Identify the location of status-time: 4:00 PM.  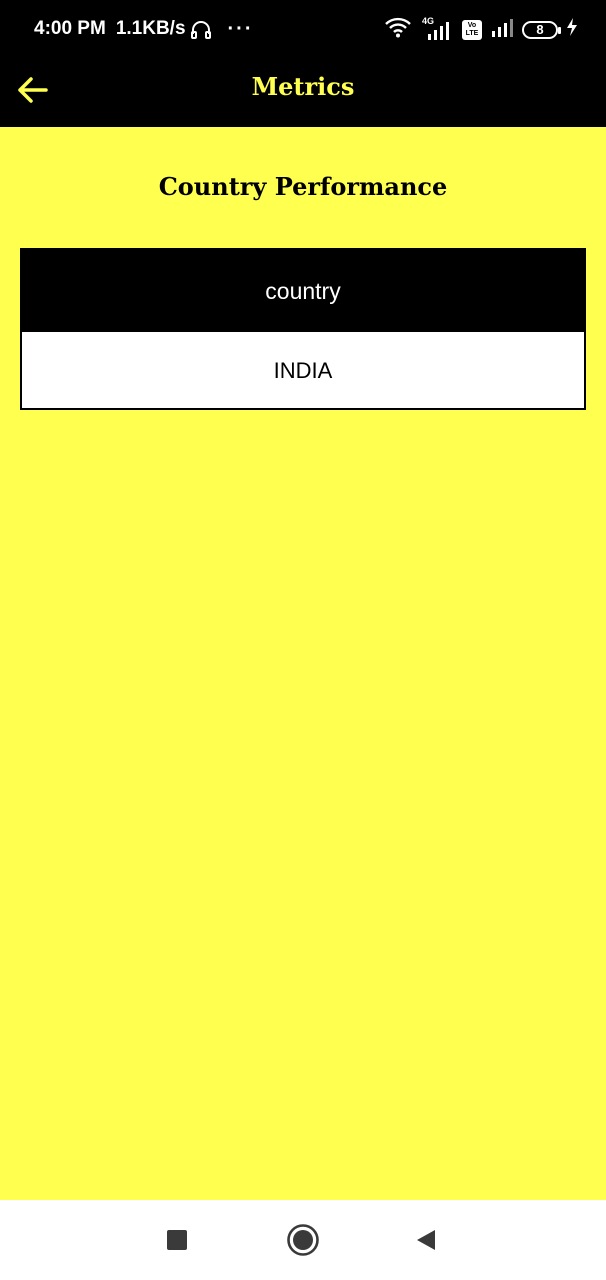
(70, 28).